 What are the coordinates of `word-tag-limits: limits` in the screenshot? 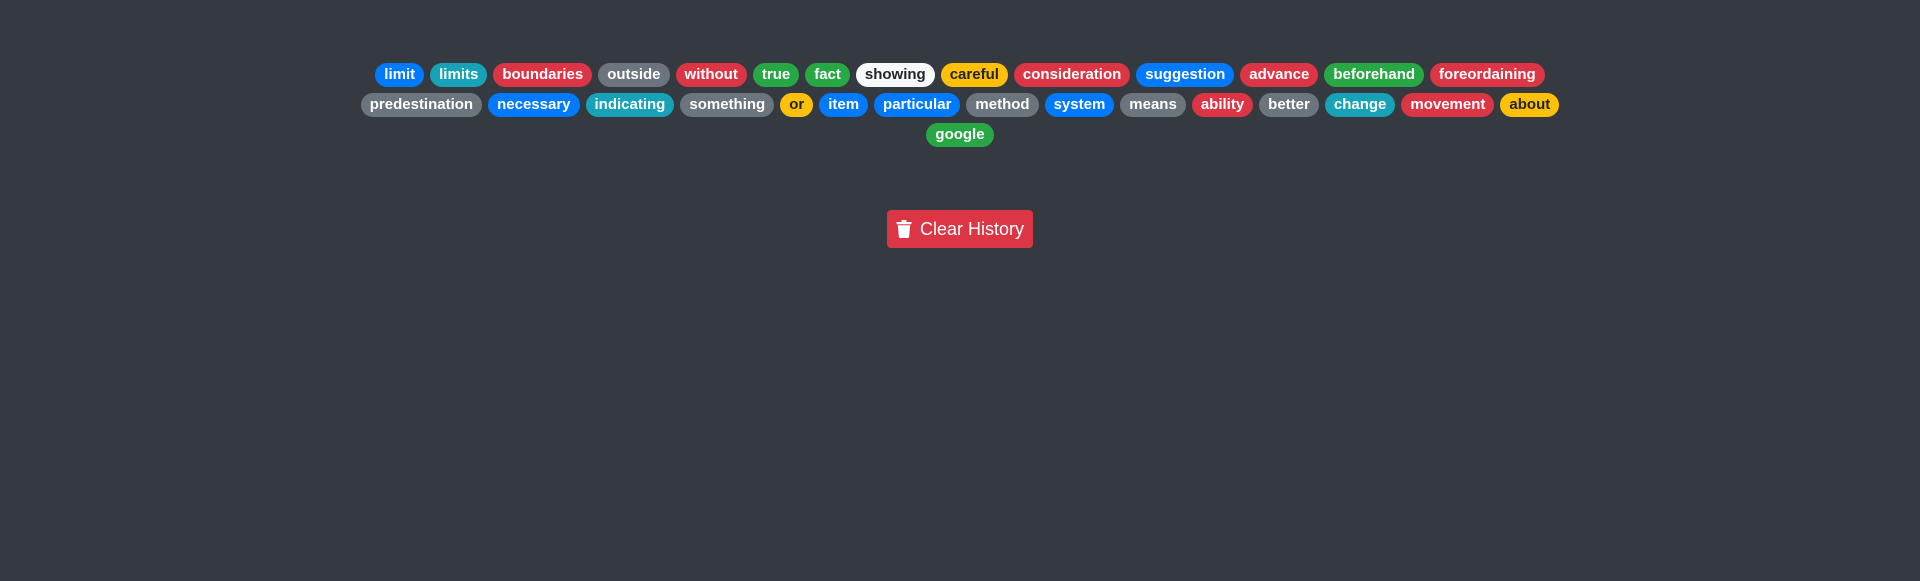 It's located at (459, 75).